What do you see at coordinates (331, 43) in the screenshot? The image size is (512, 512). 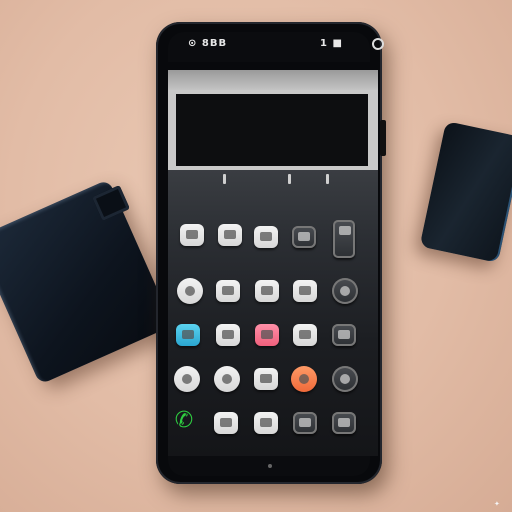 I see `status-bar-right-text: 1 ■` at bounding box center [331, 43].